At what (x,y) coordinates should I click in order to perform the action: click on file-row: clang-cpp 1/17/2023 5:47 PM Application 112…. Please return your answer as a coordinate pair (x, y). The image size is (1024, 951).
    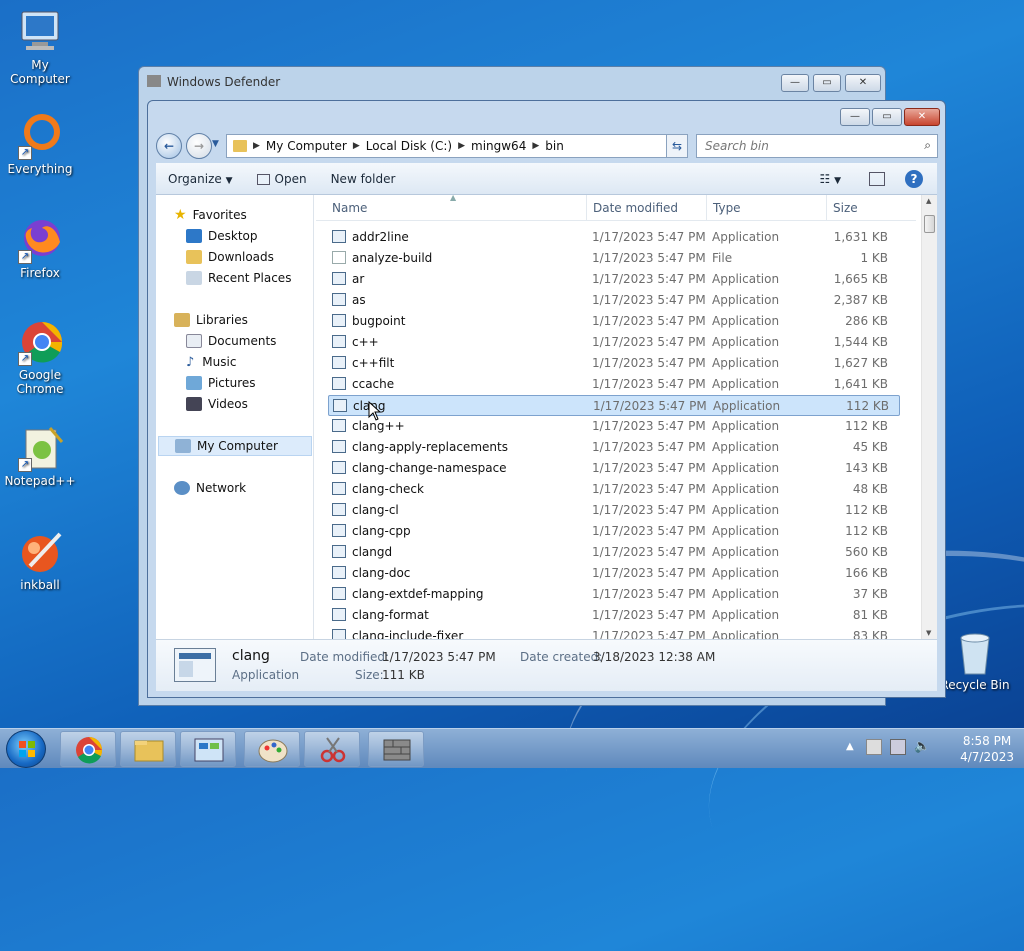
    Looking at the image, I should click on (614, 531).